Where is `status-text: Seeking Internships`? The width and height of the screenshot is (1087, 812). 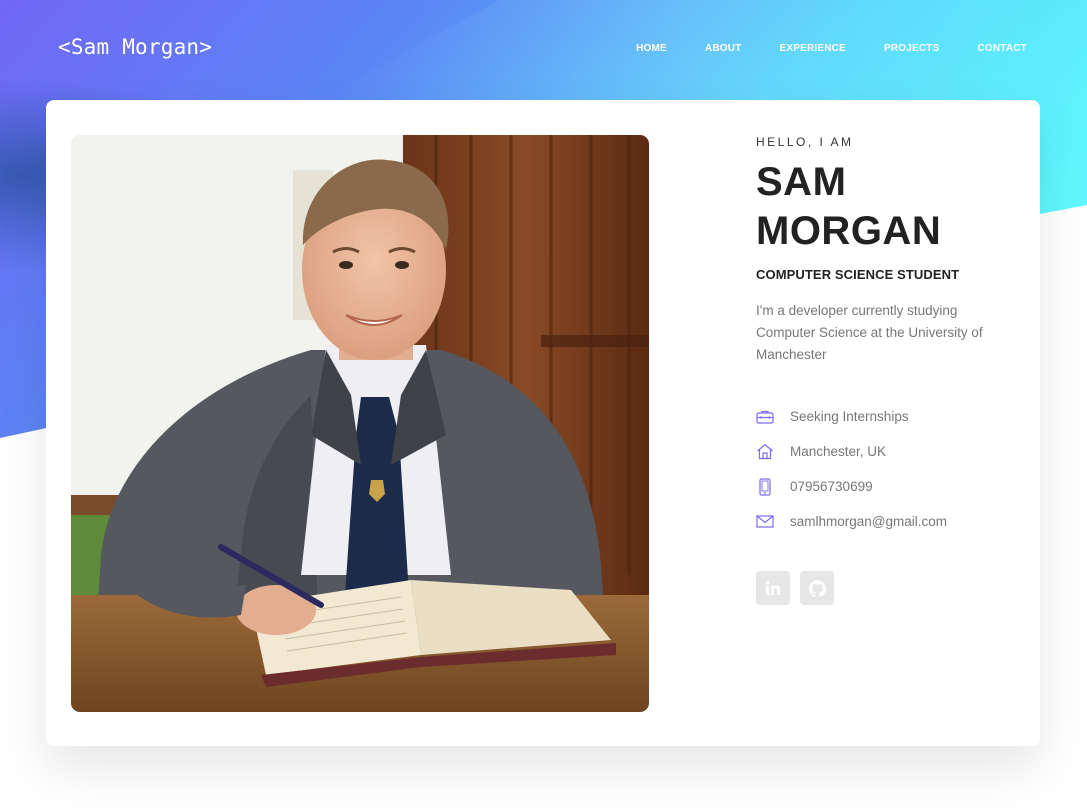 status-text: Seeking Internships is located at coordinates (849, 416).